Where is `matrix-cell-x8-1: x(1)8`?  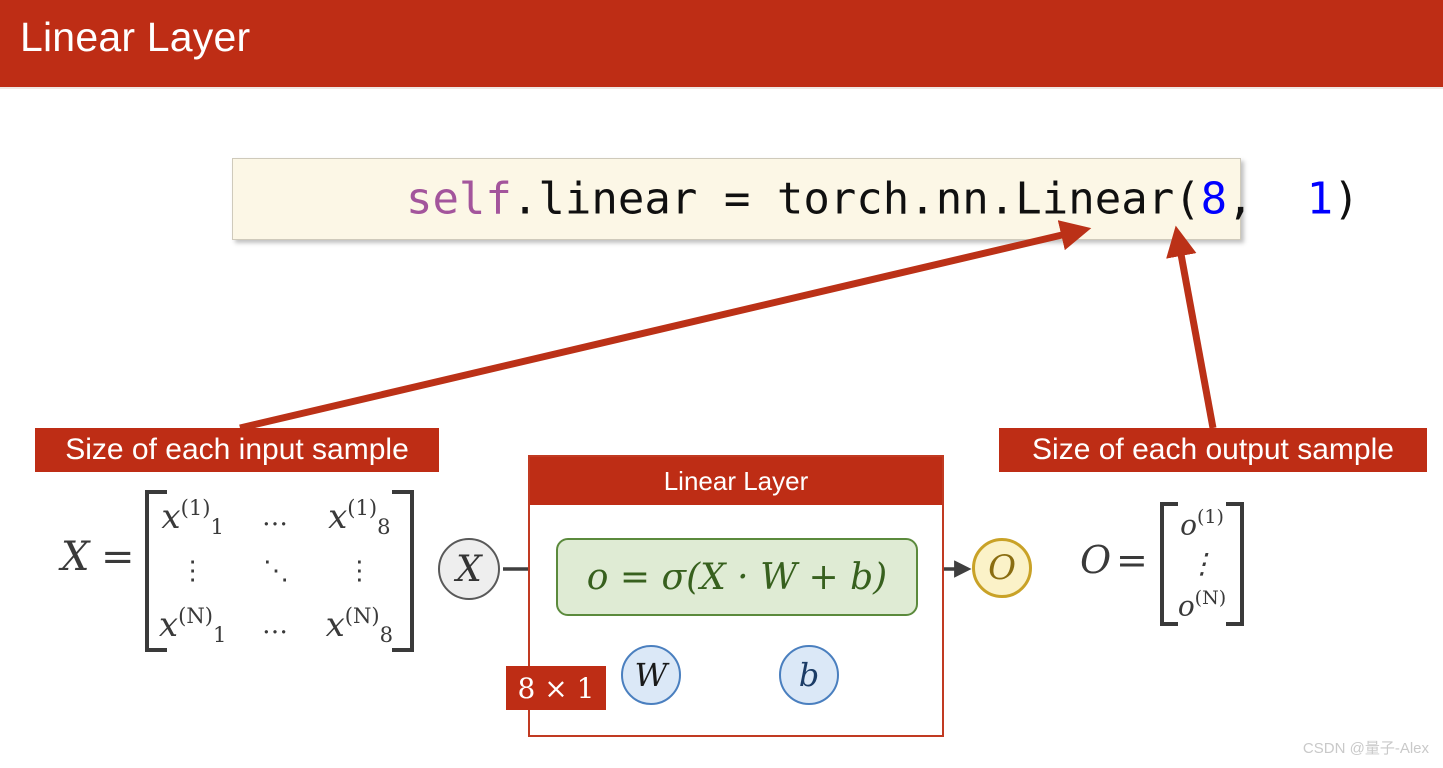 matrix-cell-x8-1: x(1)8 is located at coordinates (359, 516).